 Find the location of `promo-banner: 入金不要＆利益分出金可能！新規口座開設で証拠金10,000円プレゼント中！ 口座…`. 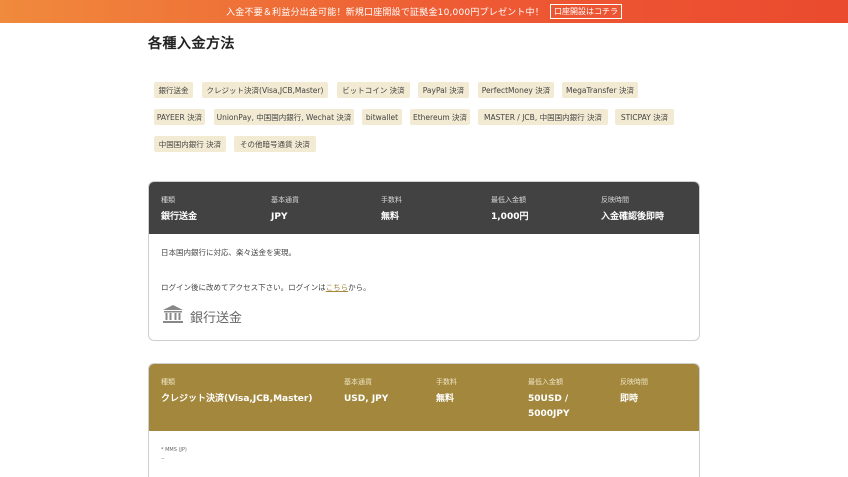

promo-banner: 入金不要＆利益分出金可能！新規口座開設で証拠金10,000円プレゼント中！ 口座… is located at coordinates (424, 11).